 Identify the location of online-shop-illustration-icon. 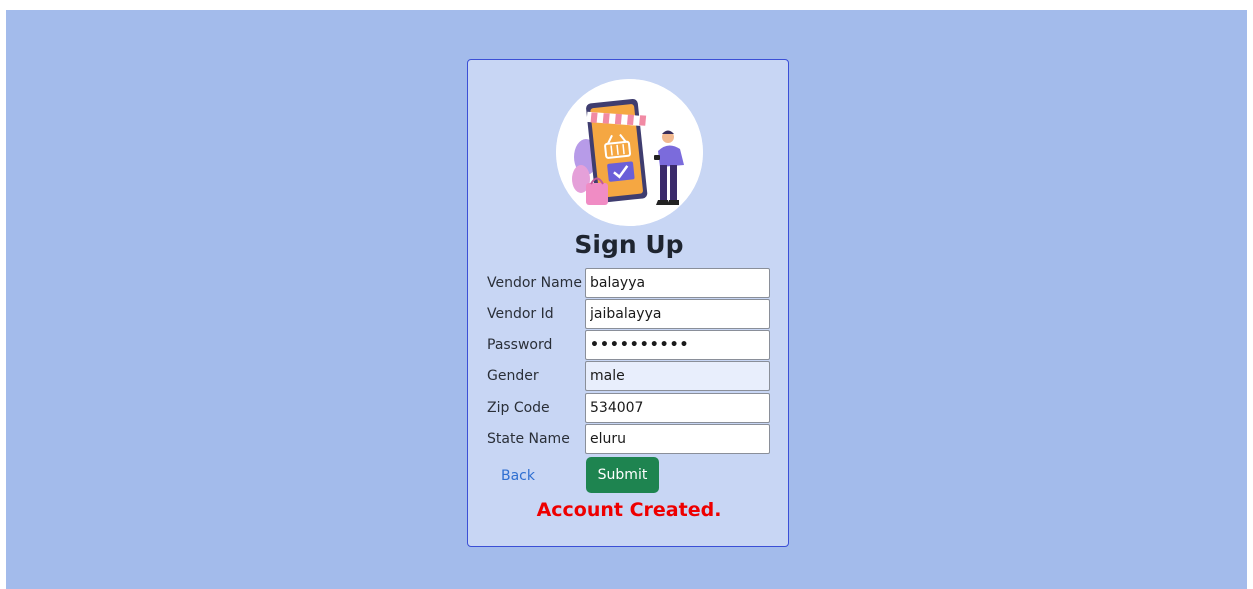
(629, 152).